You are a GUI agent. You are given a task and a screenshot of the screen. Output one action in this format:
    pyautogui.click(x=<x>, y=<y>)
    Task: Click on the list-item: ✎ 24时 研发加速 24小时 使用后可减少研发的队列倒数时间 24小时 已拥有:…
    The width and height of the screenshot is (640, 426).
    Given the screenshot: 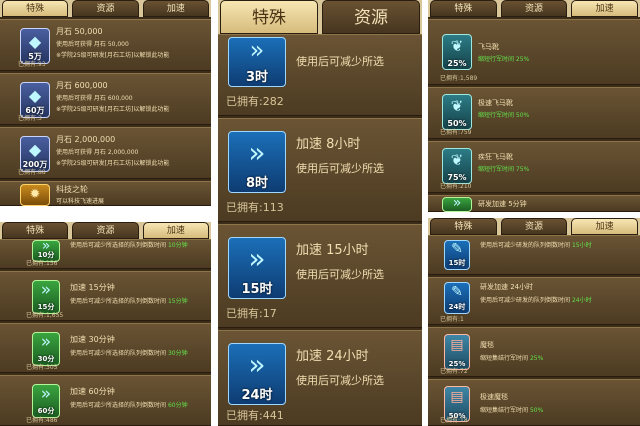 What is the action you would take?
    pyautogui.click(x=534, y=301)
    